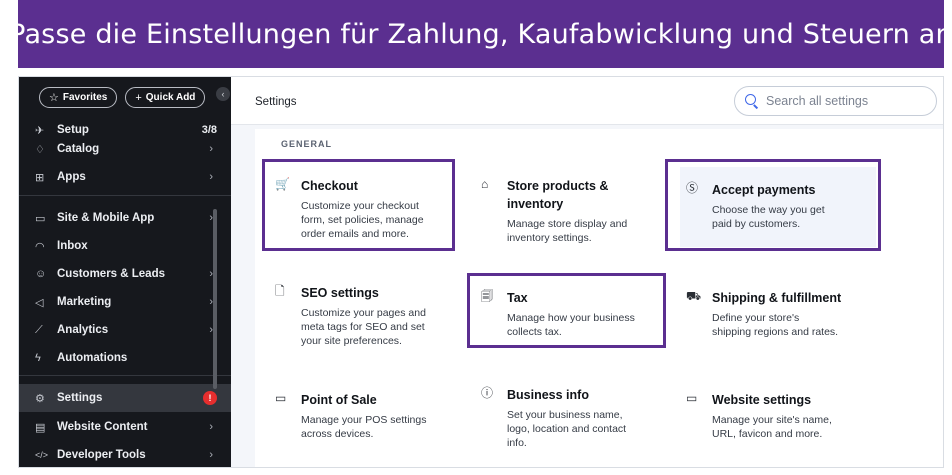 Image resolution: width=952 pixels, height=475 pixels. What do you see at coordinates (567, 224) in the screenshot?
I see `desc-line: Manage store display and` at bounding box center [567, 224].